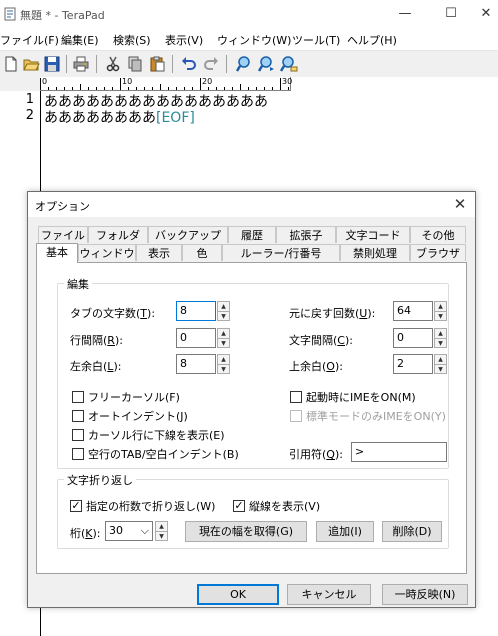 The image size is (498, 636). I want to click on ok-button: OK, so click(238, 594).